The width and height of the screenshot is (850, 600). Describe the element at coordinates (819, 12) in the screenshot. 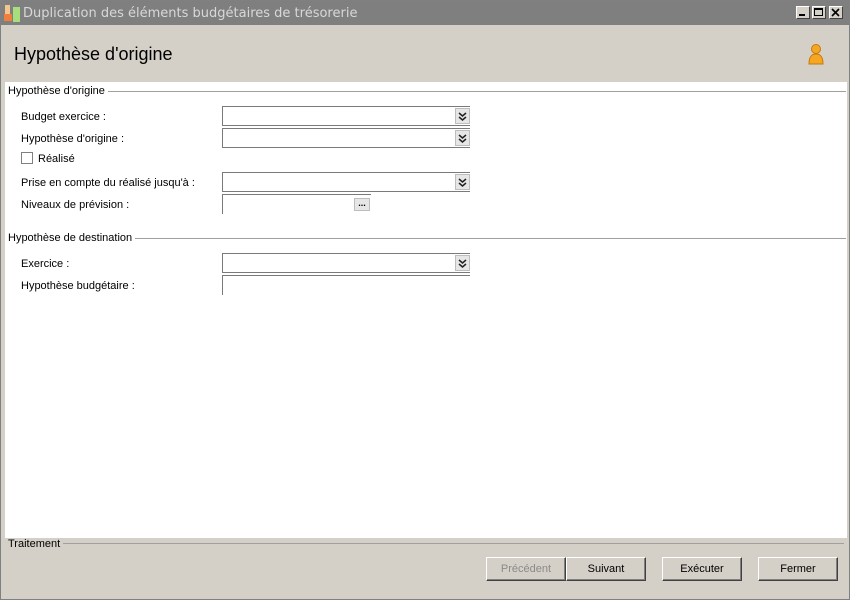

I see `maximize-button` at that location.